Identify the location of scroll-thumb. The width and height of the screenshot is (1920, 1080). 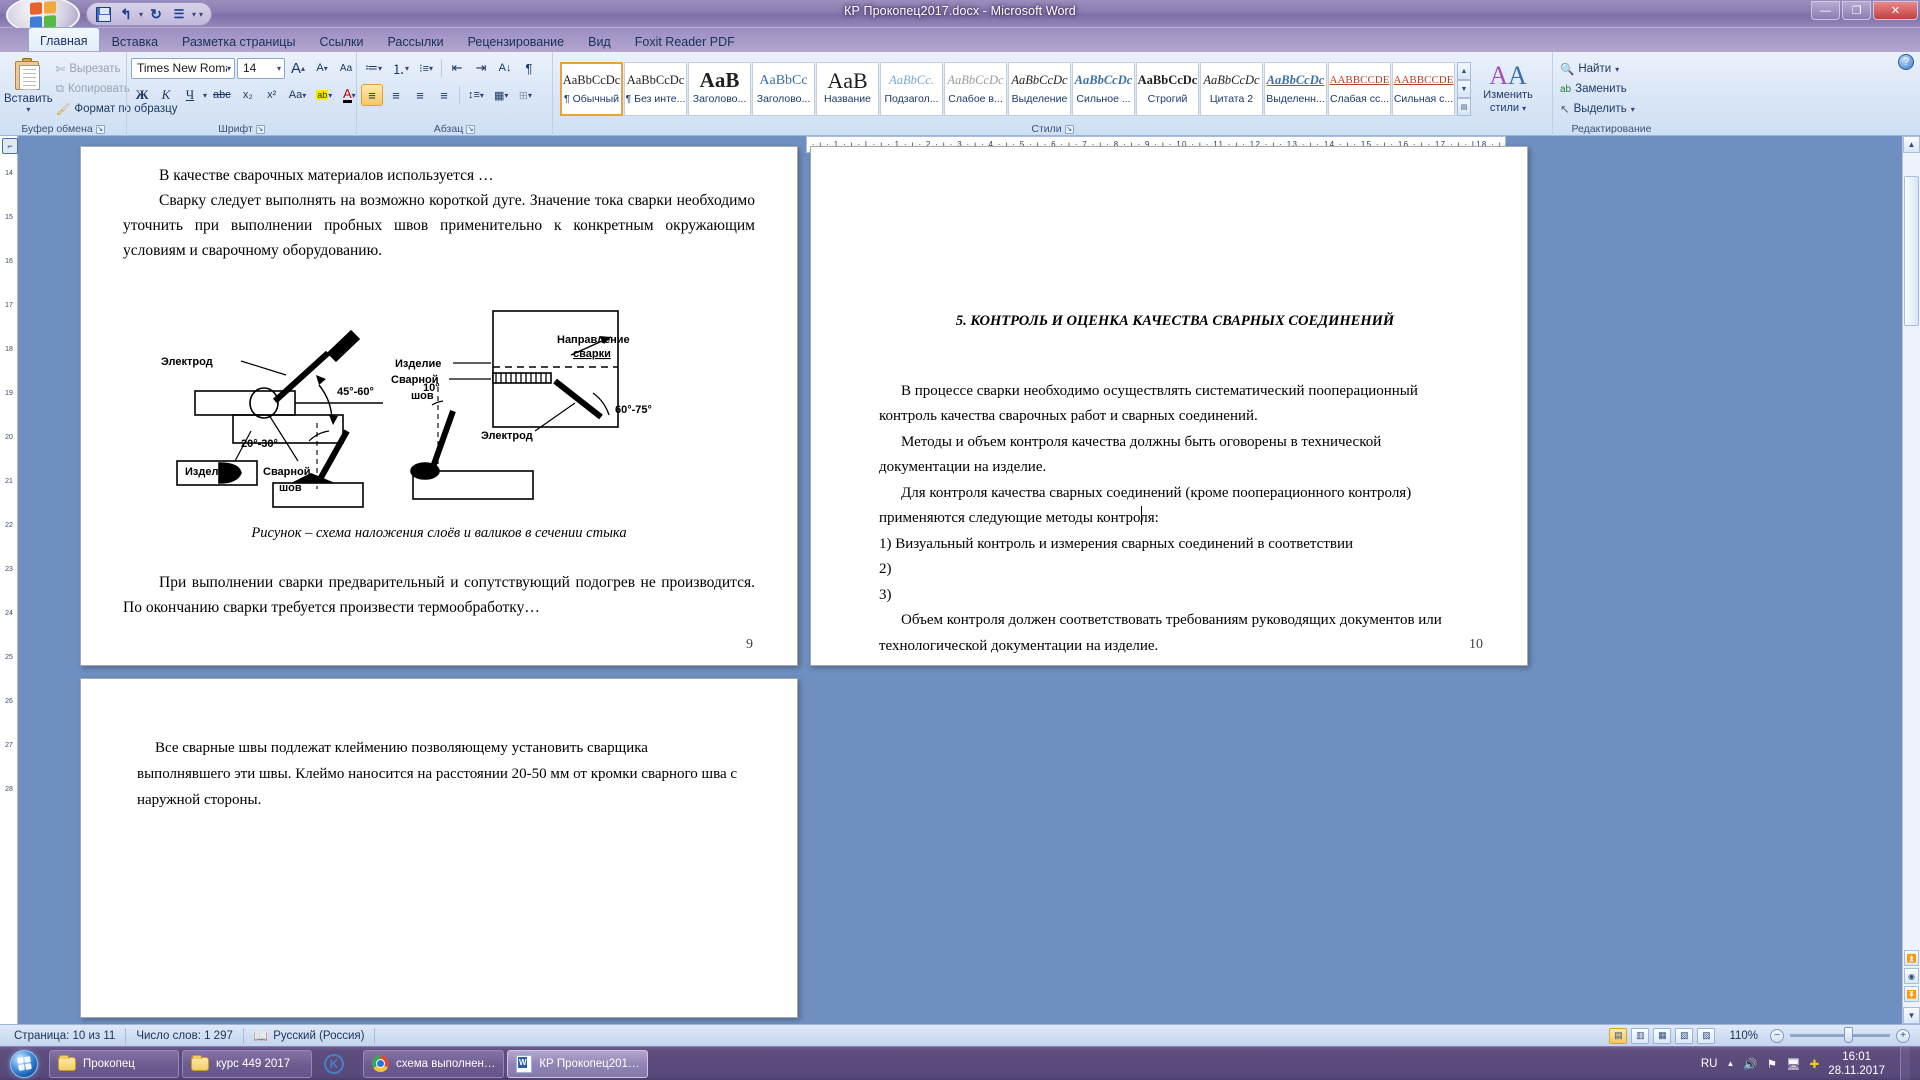
(1911, 251).